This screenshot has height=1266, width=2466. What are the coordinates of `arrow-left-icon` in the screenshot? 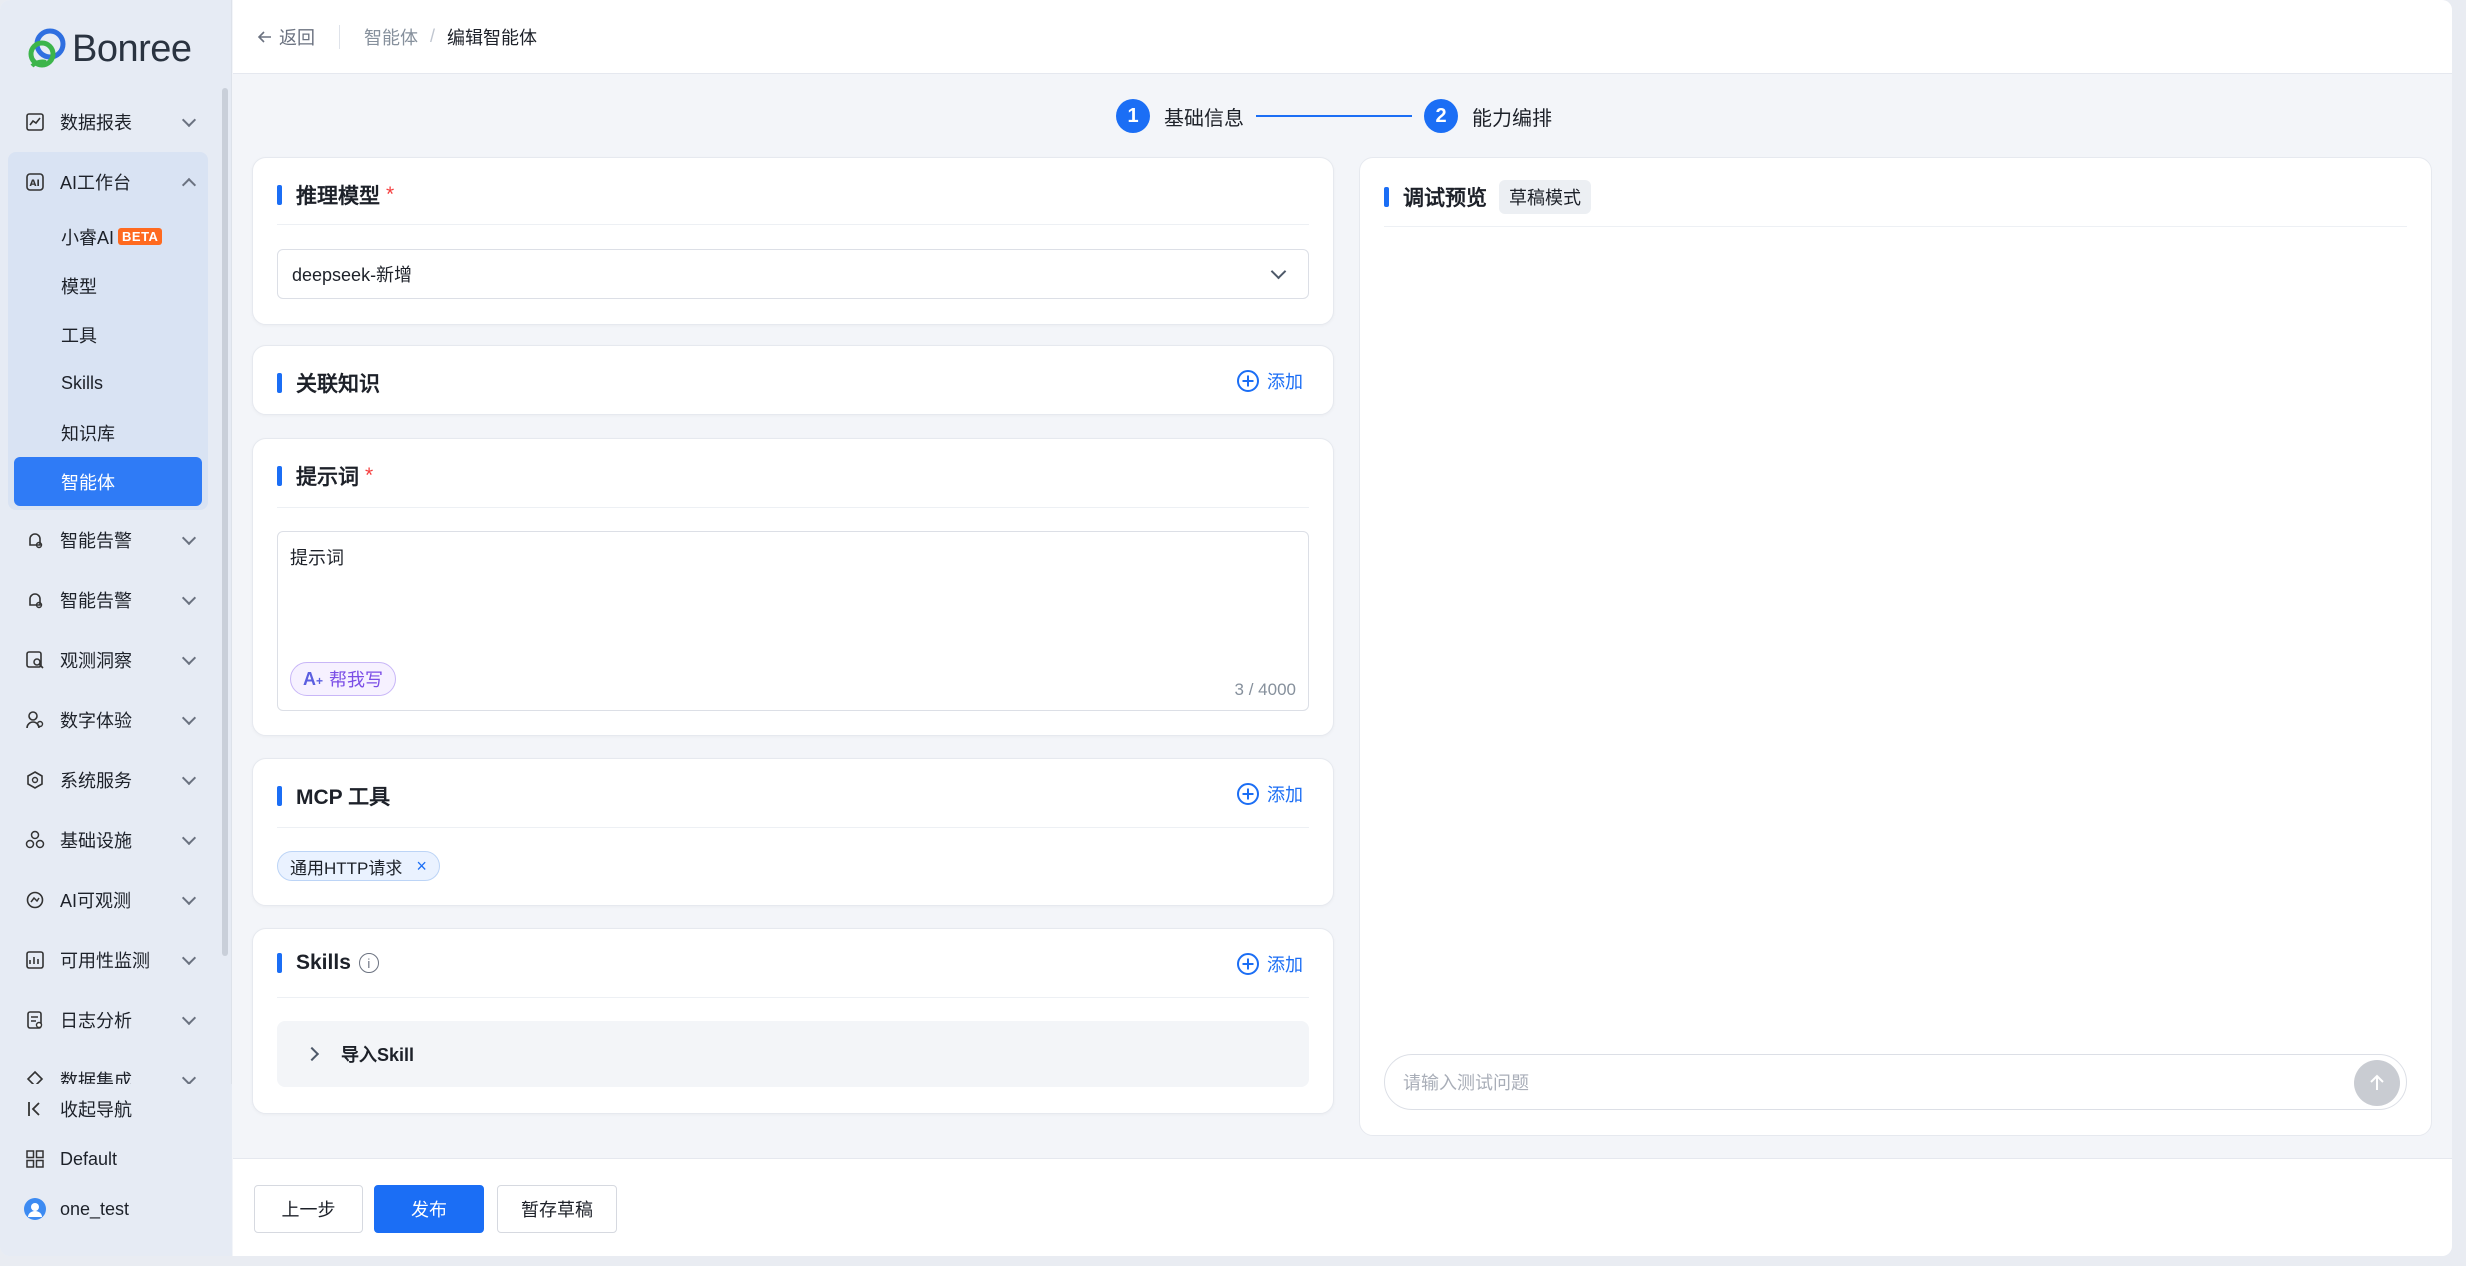 It's located at (265, 37).